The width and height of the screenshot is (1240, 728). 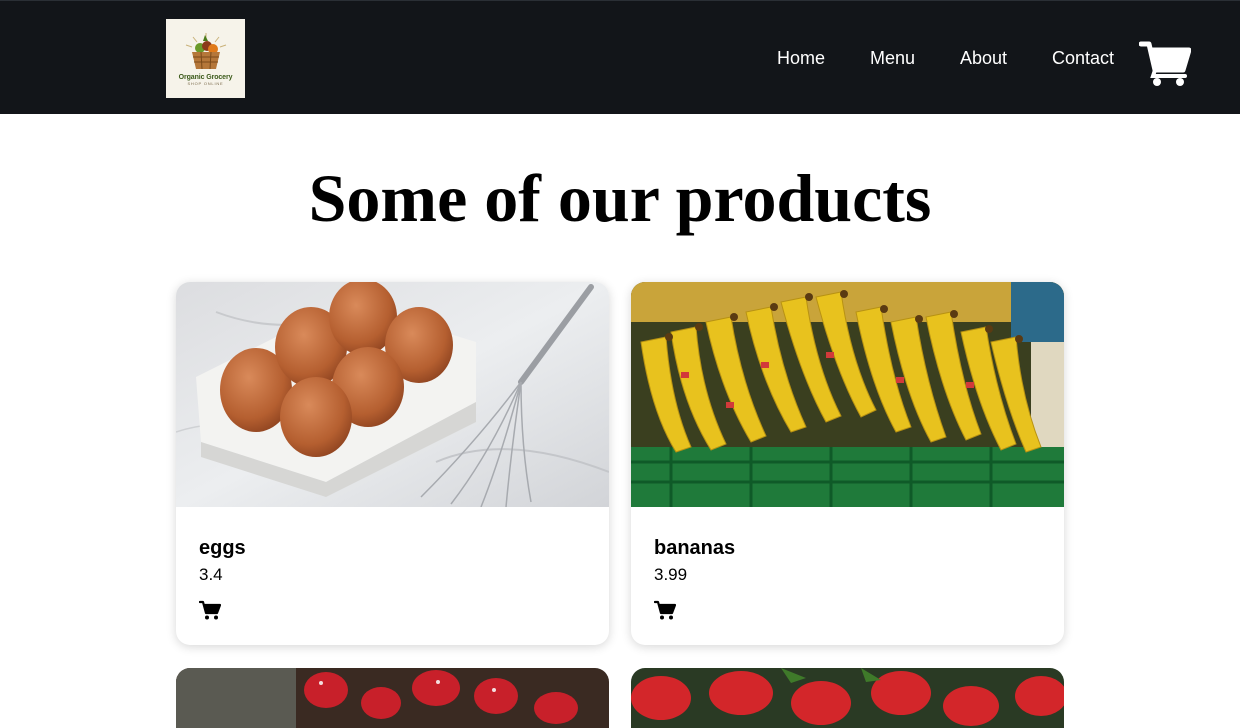 I want to click on eggs-photo, so click(x=392, y=394).